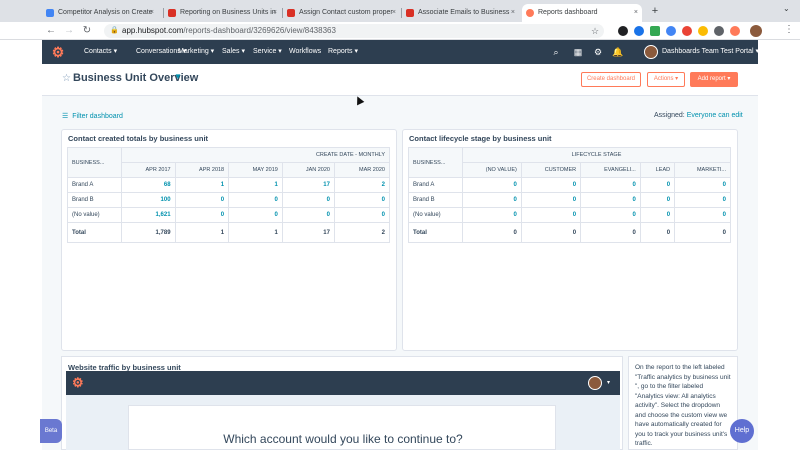 The image size is (800, 450). I want to click on beta-button: Beta, so click(51, 431).